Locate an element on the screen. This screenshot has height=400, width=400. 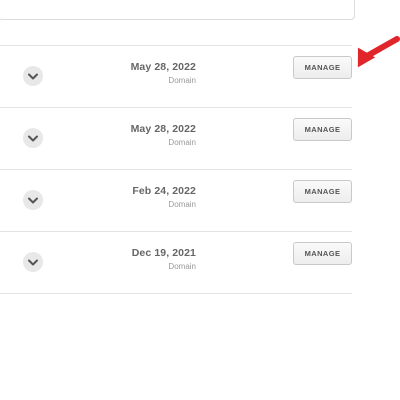
list-item: Feb 24, 2022 Domain MANAGE is located at coordinates (176, 200).